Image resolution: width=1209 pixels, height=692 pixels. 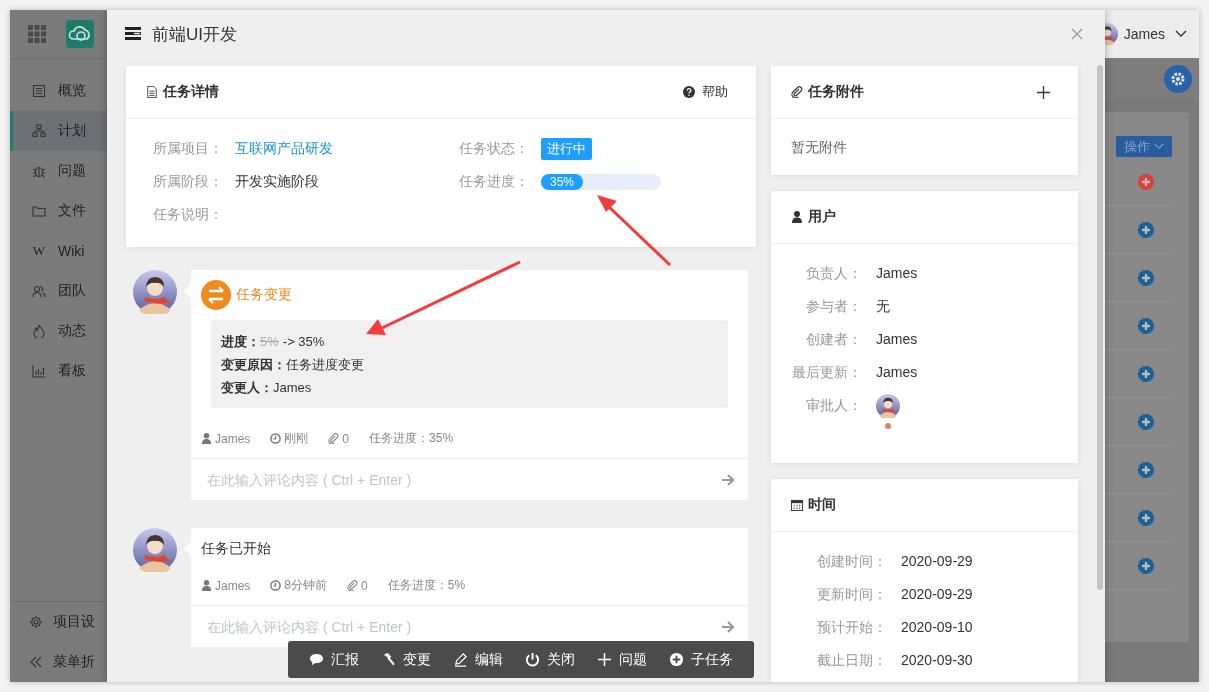 What do you see at coordinates (37, 34) in the screenshot?
I see `apps-grid-icon` at bounding box center [37, 34].